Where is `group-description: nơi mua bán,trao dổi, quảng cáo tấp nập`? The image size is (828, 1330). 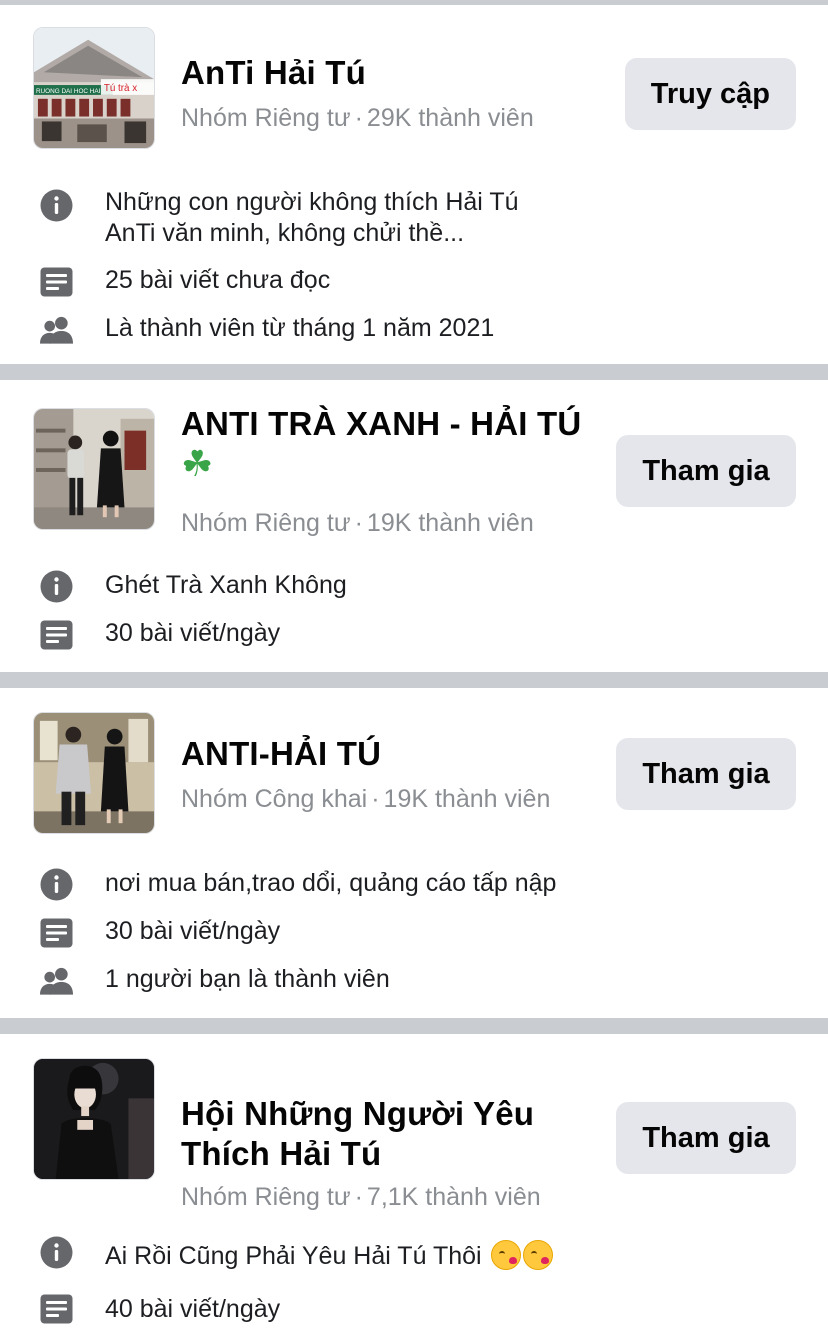
group-description: nơi mua bán,trao dổi, quảng cáo tấp nập is located at coordinates (331, 883).